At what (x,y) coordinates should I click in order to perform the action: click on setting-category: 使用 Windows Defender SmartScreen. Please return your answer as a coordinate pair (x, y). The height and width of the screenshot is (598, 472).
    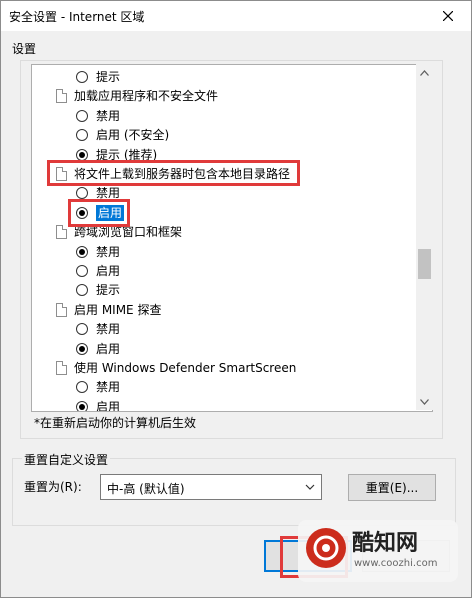
    Looking at the image, I should click on (176, 368).